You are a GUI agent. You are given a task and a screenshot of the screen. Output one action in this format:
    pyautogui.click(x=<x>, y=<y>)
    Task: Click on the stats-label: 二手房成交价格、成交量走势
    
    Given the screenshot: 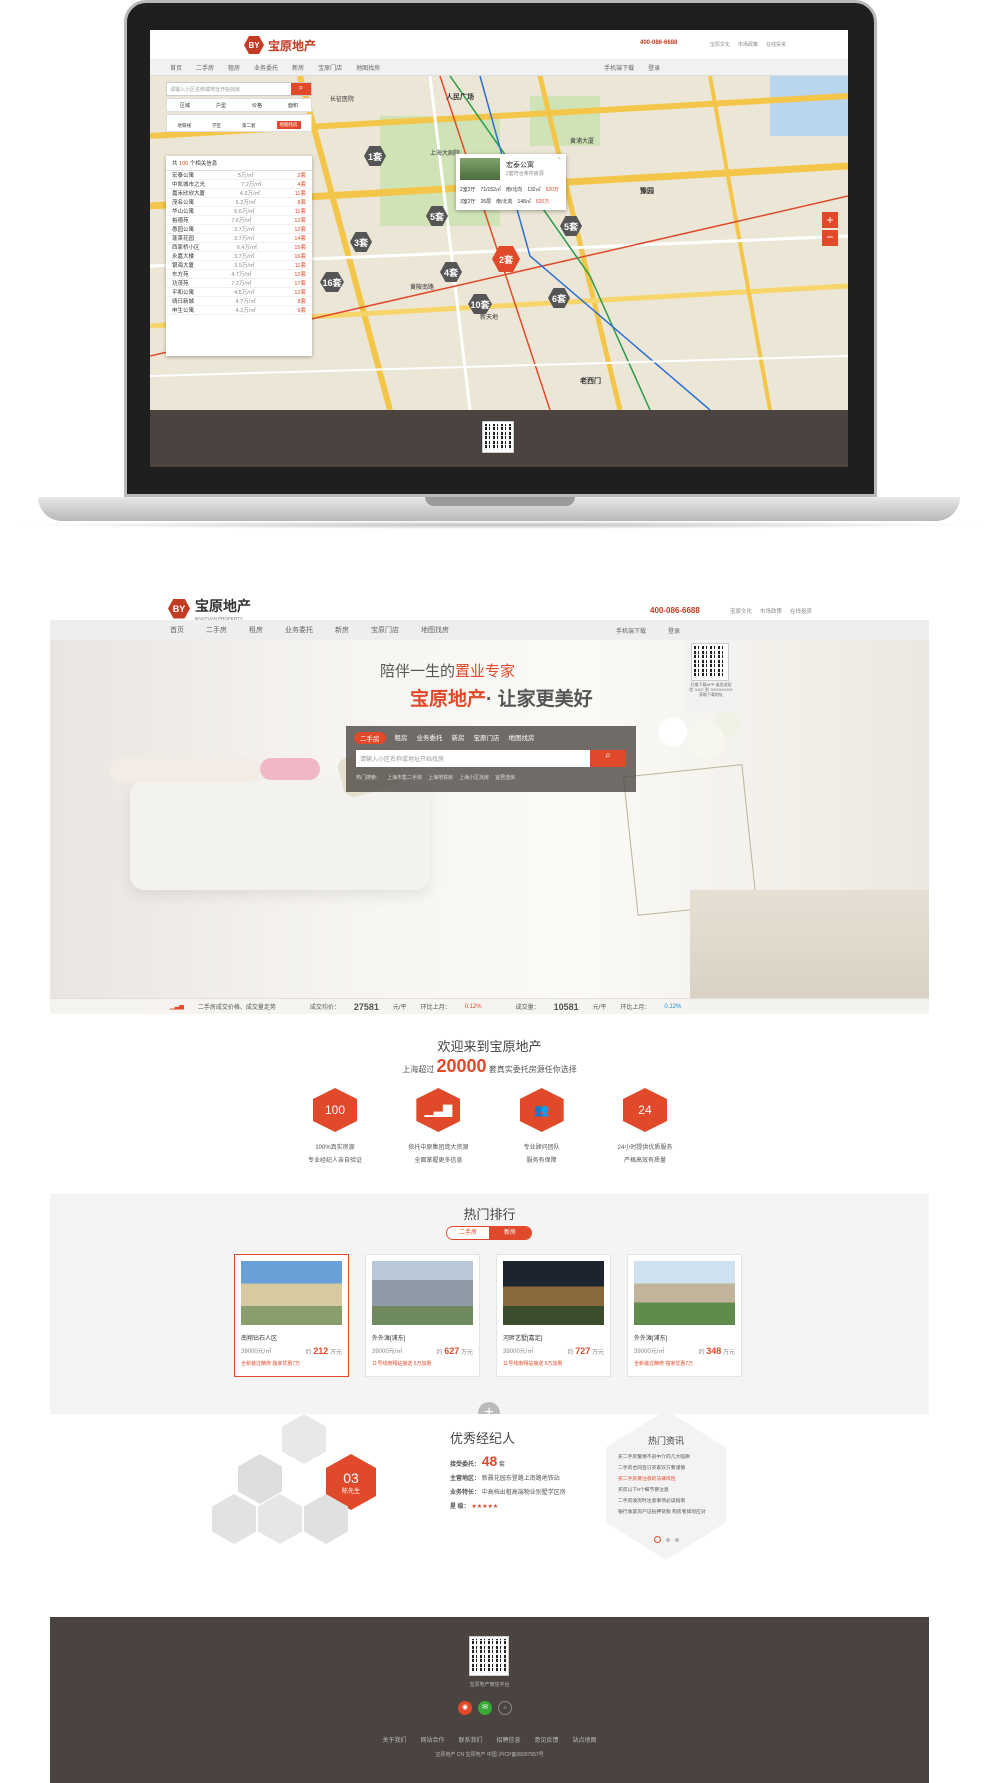 What is the action you would take?
    pyautogui.click(x=237, y=1006)
    